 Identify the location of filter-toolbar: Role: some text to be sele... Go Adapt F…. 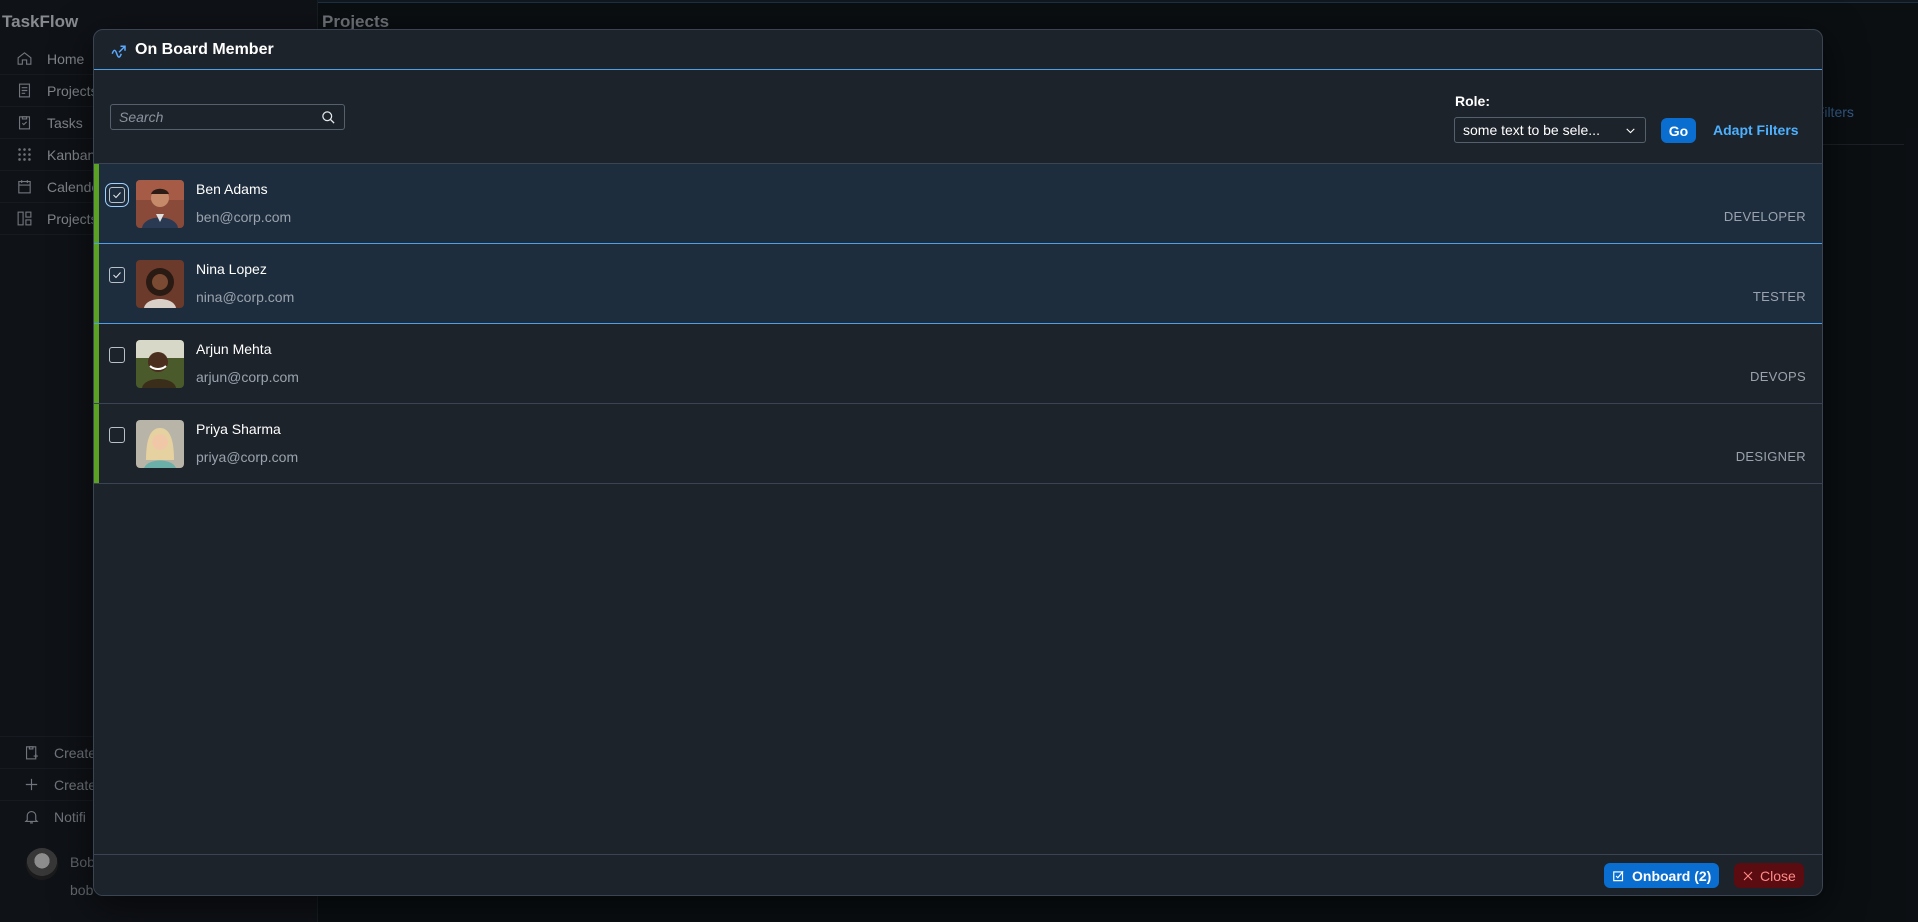
(958, 117).